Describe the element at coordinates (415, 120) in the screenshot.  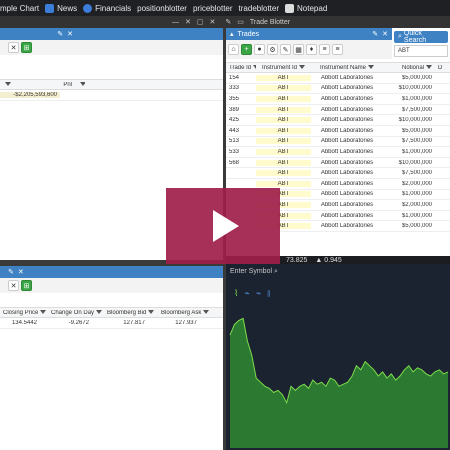
I see `notional-cell: $10,000,000` at that location.